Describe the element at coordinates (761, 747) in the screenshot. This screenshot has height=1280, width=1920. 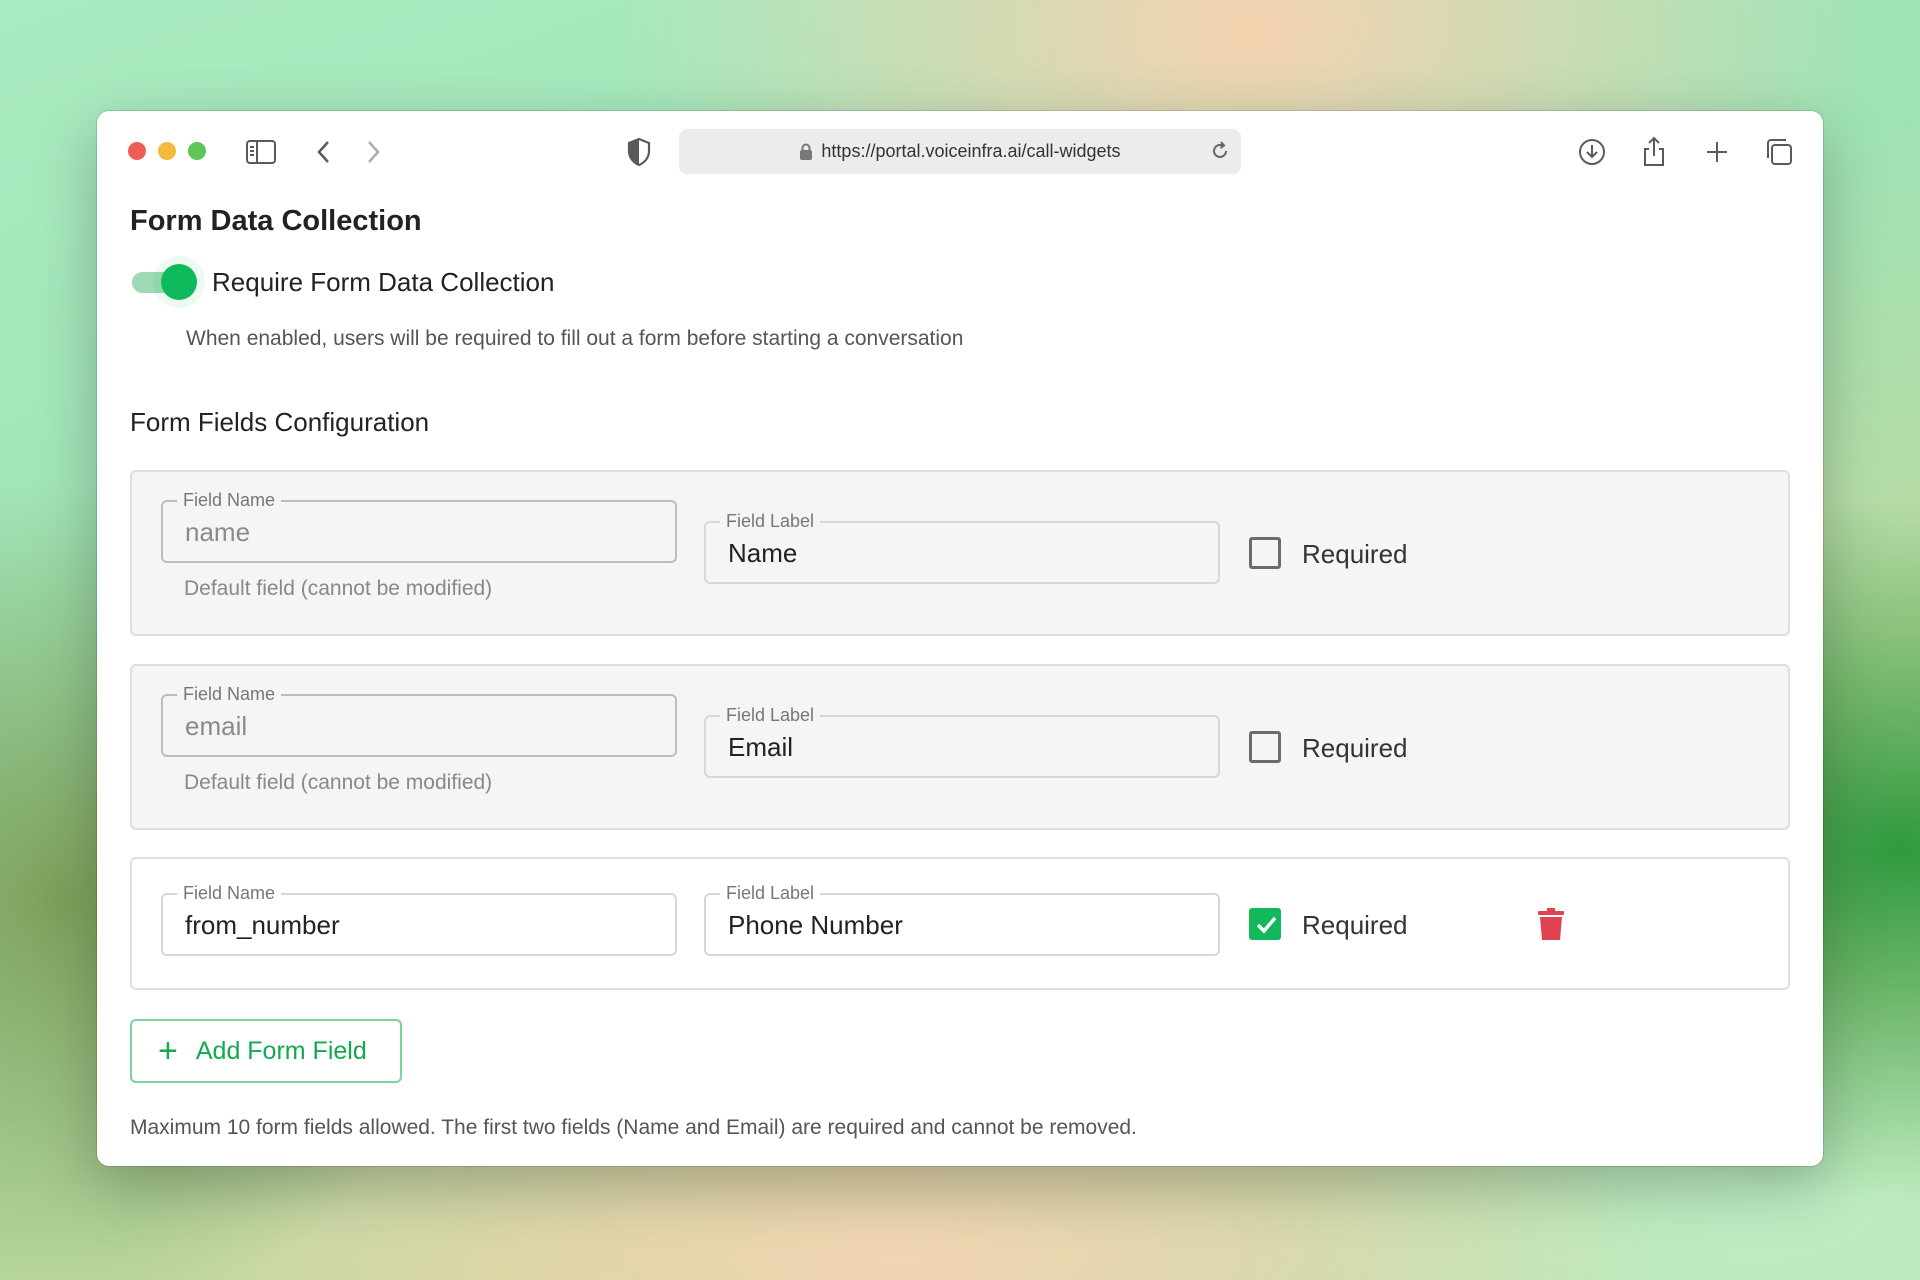
I see `field-label-value: Email` at that location.